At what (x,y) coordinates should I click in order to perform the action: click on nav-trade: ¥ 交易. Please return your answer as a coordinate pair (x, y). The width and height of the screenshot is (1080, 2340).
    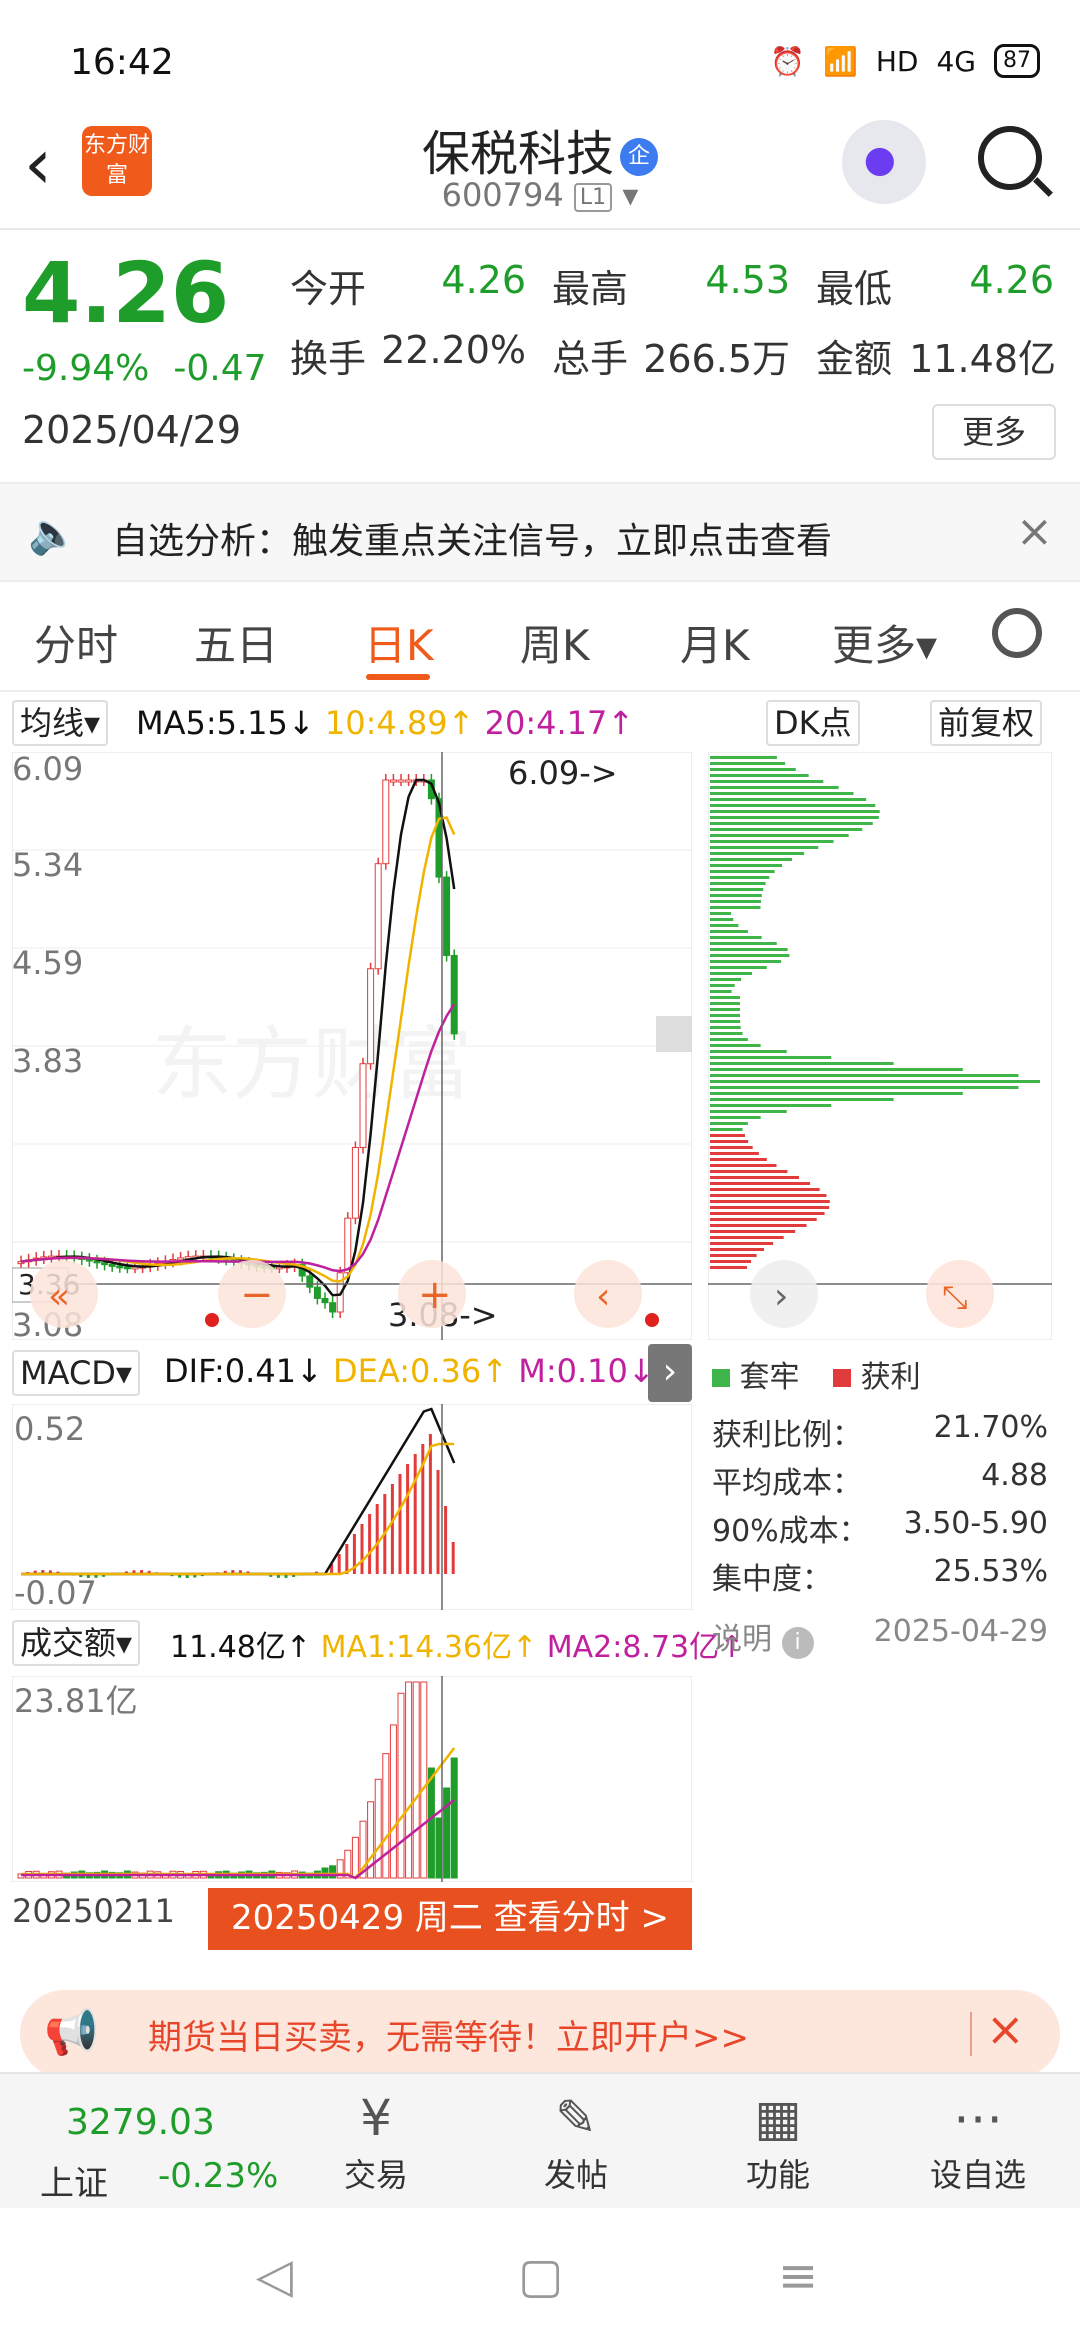
    Looking at the image, I should click on (376, 2141).